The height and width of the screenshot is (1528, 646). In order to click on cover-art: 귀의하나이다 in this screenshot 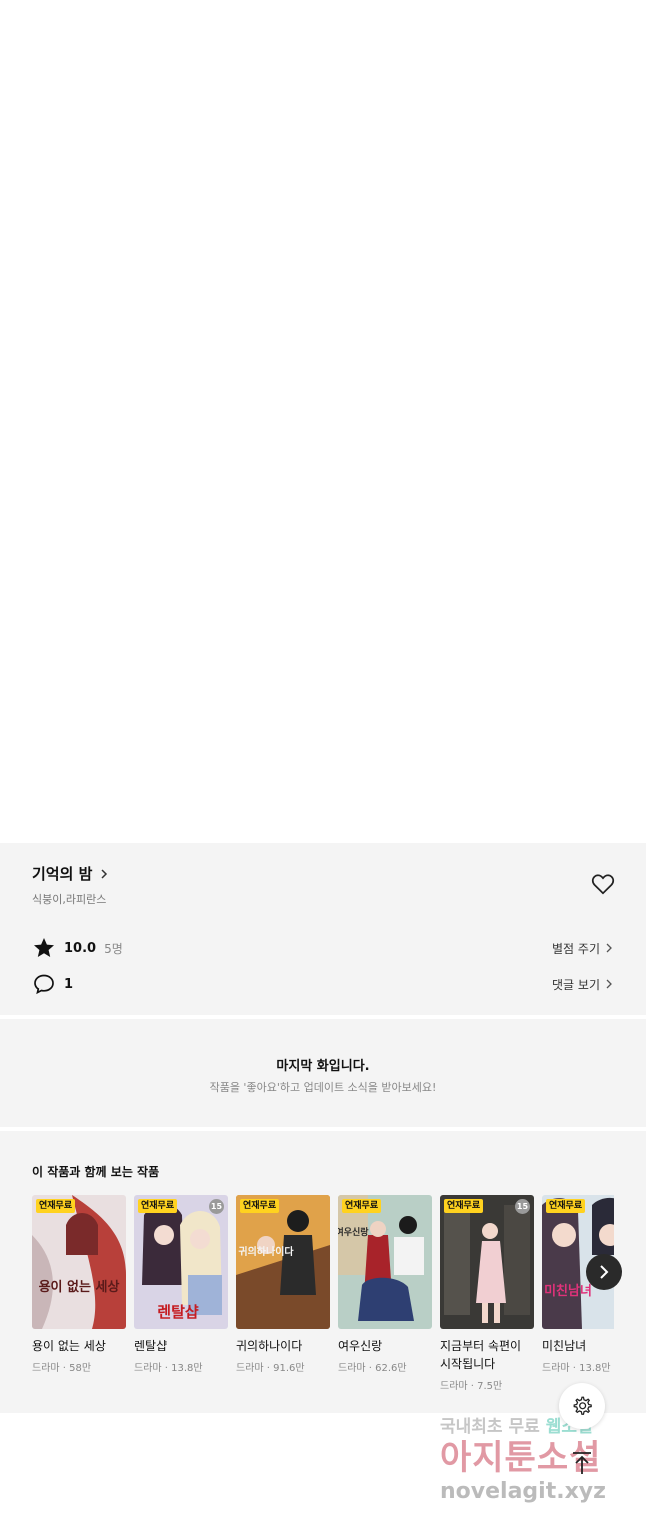, I will do `click(283, 1262)`.